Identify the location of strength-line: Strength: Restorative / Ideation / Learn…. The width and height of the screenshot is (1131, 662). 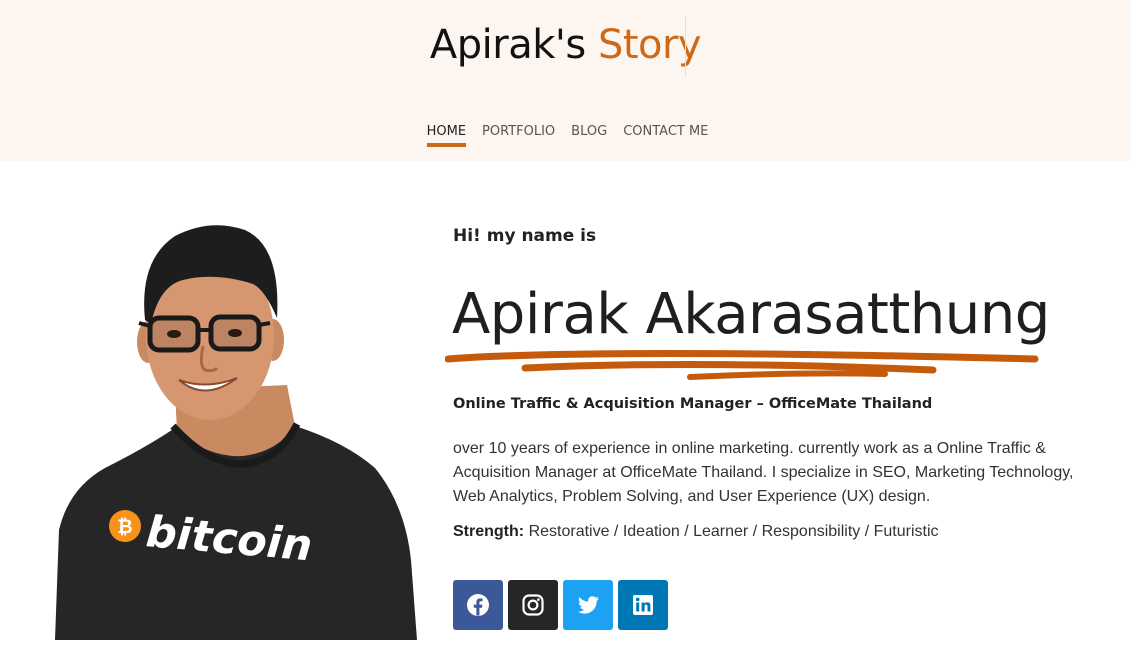
(696, 532).